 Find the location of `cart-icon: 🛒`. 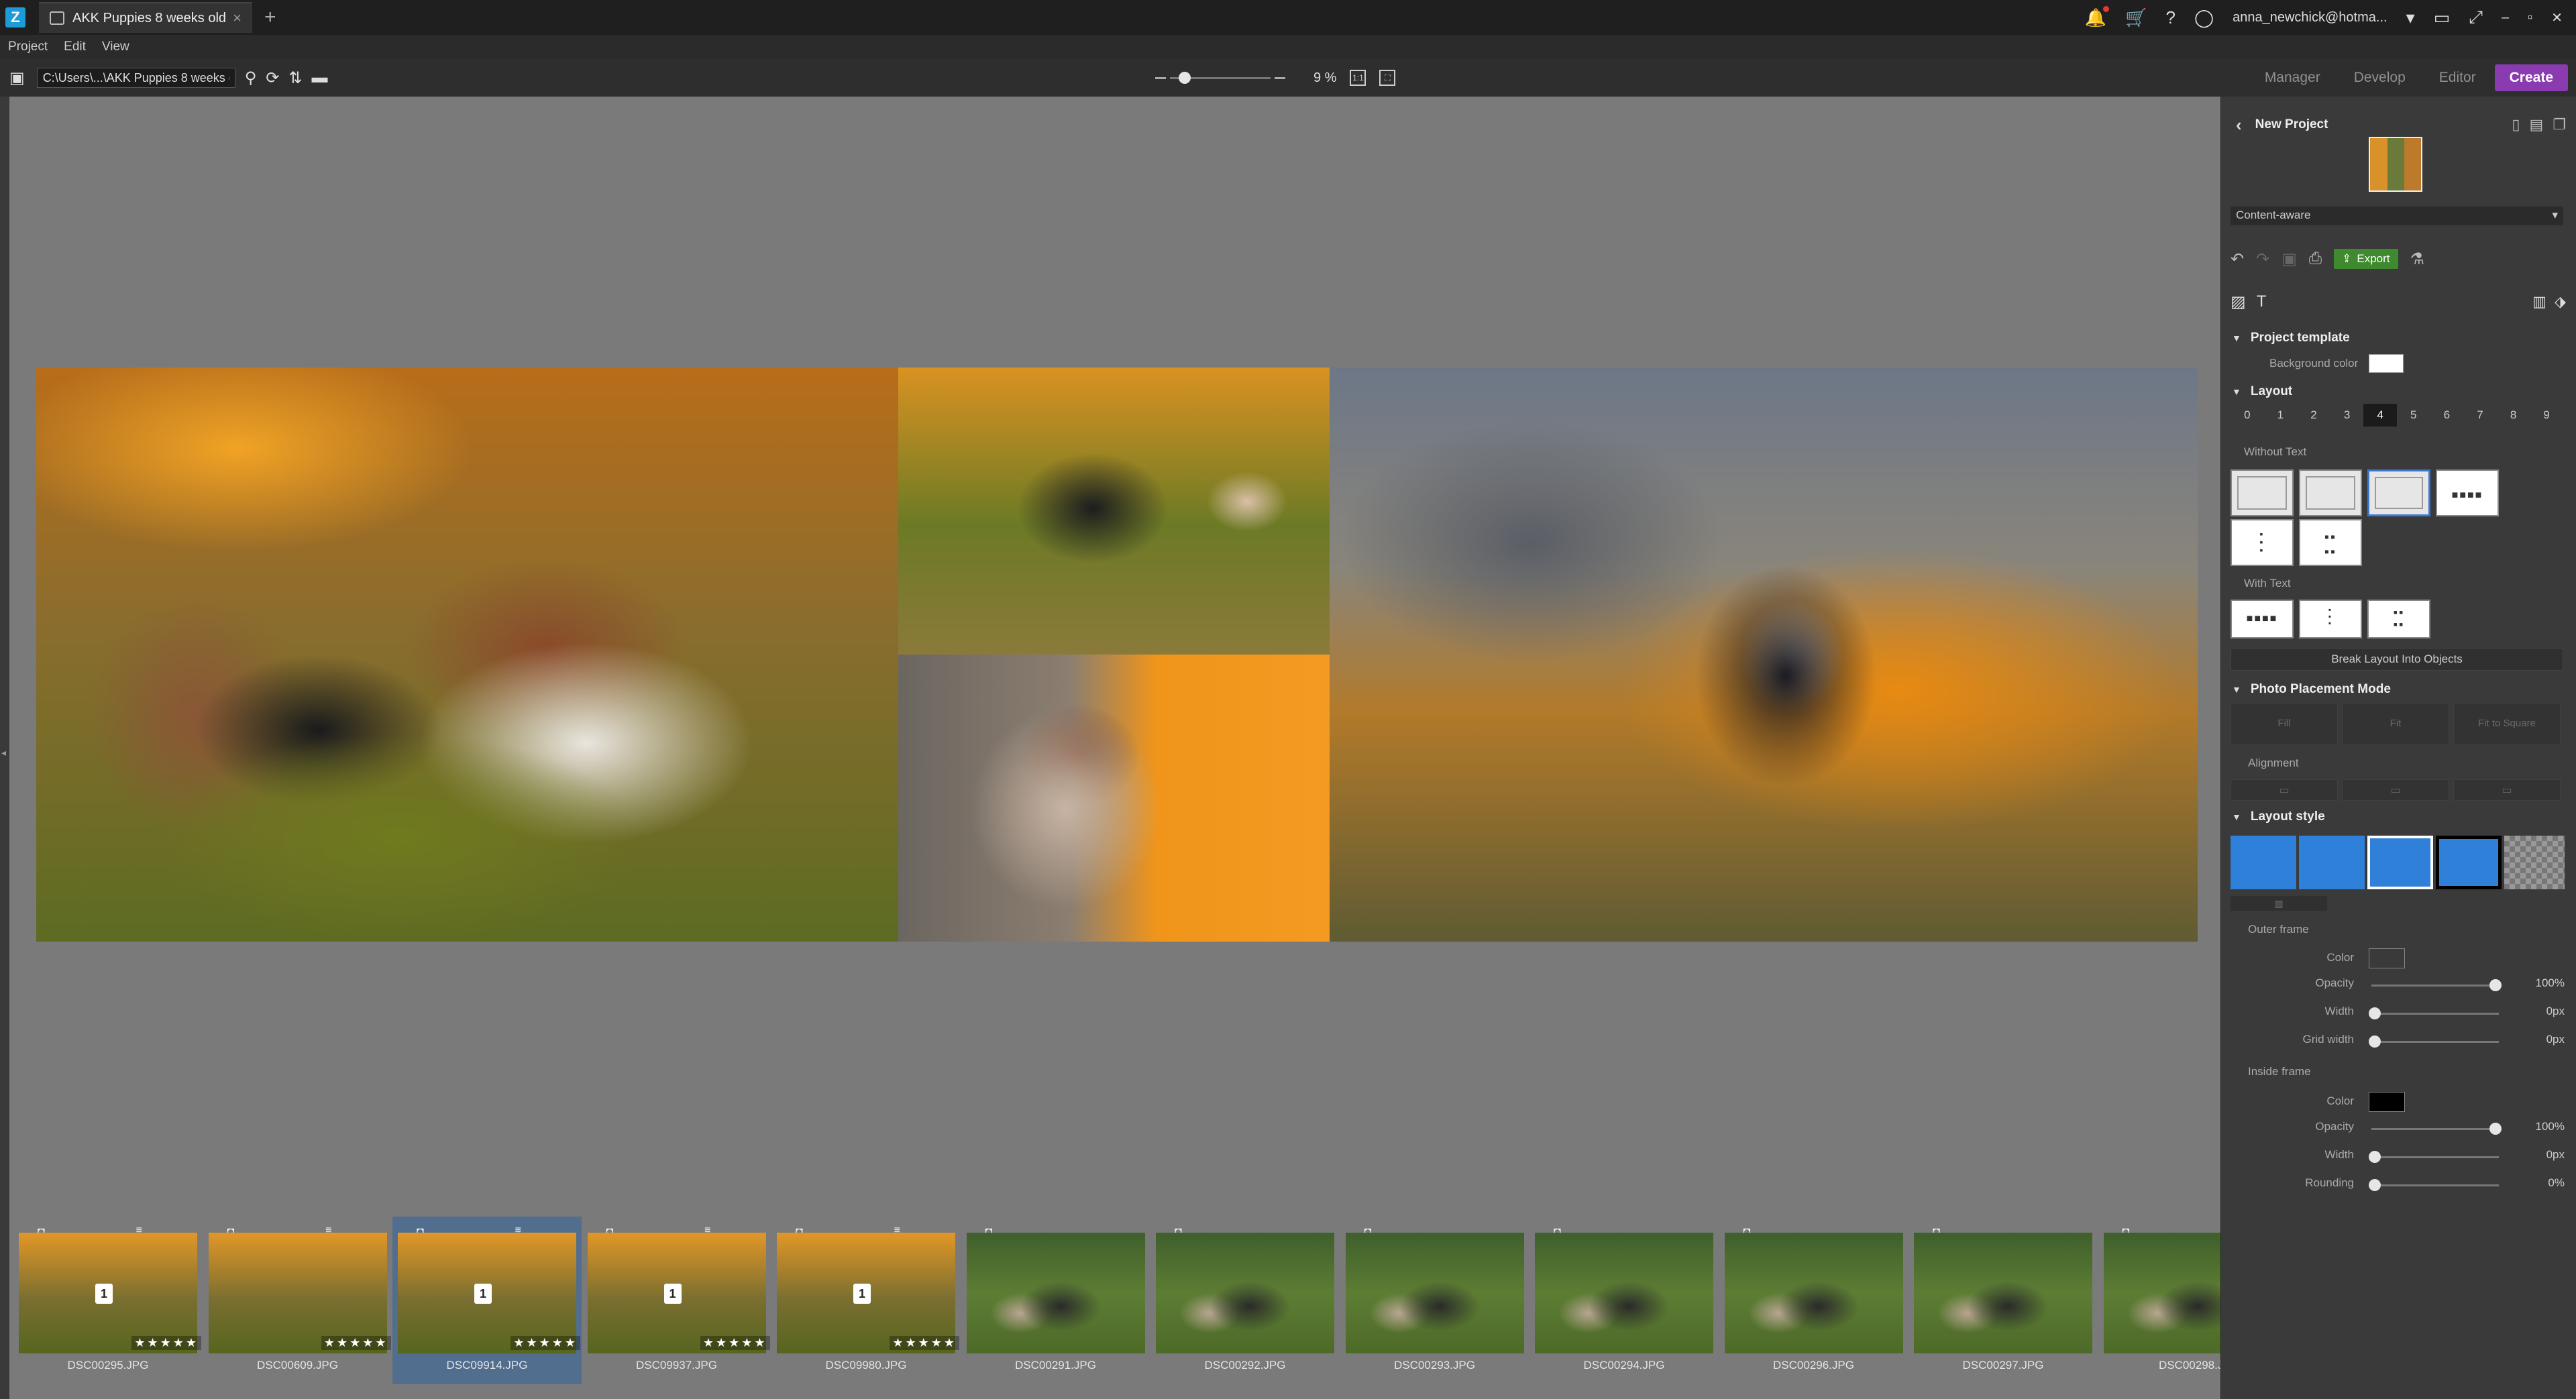

cart-icon: 🛒 is located at coordinates (2136, 17).